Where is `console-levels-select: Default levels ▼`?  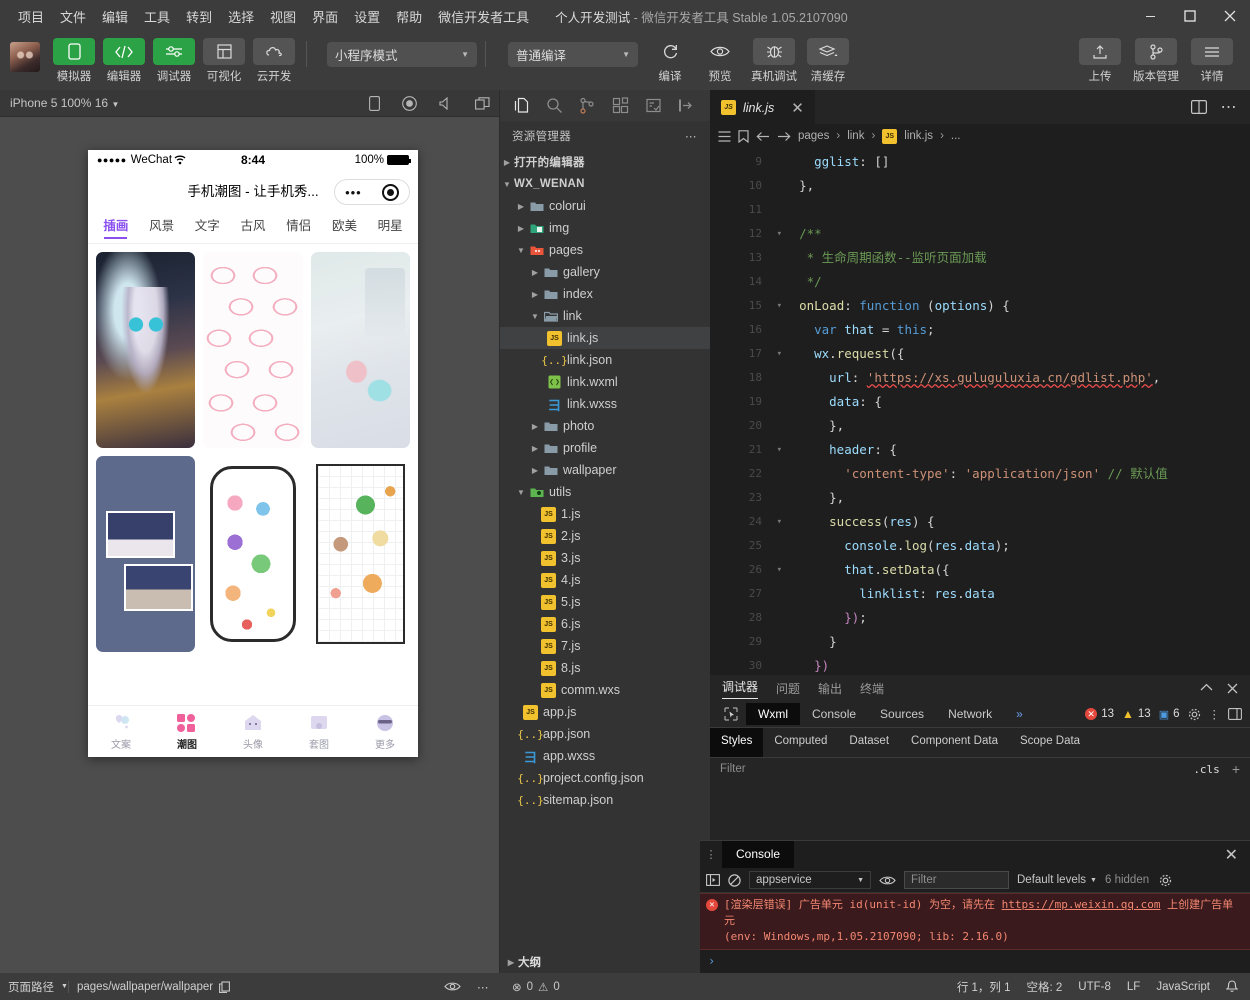 console-levels-select: Default levels ▼ is located at coordinates (1057, 880).